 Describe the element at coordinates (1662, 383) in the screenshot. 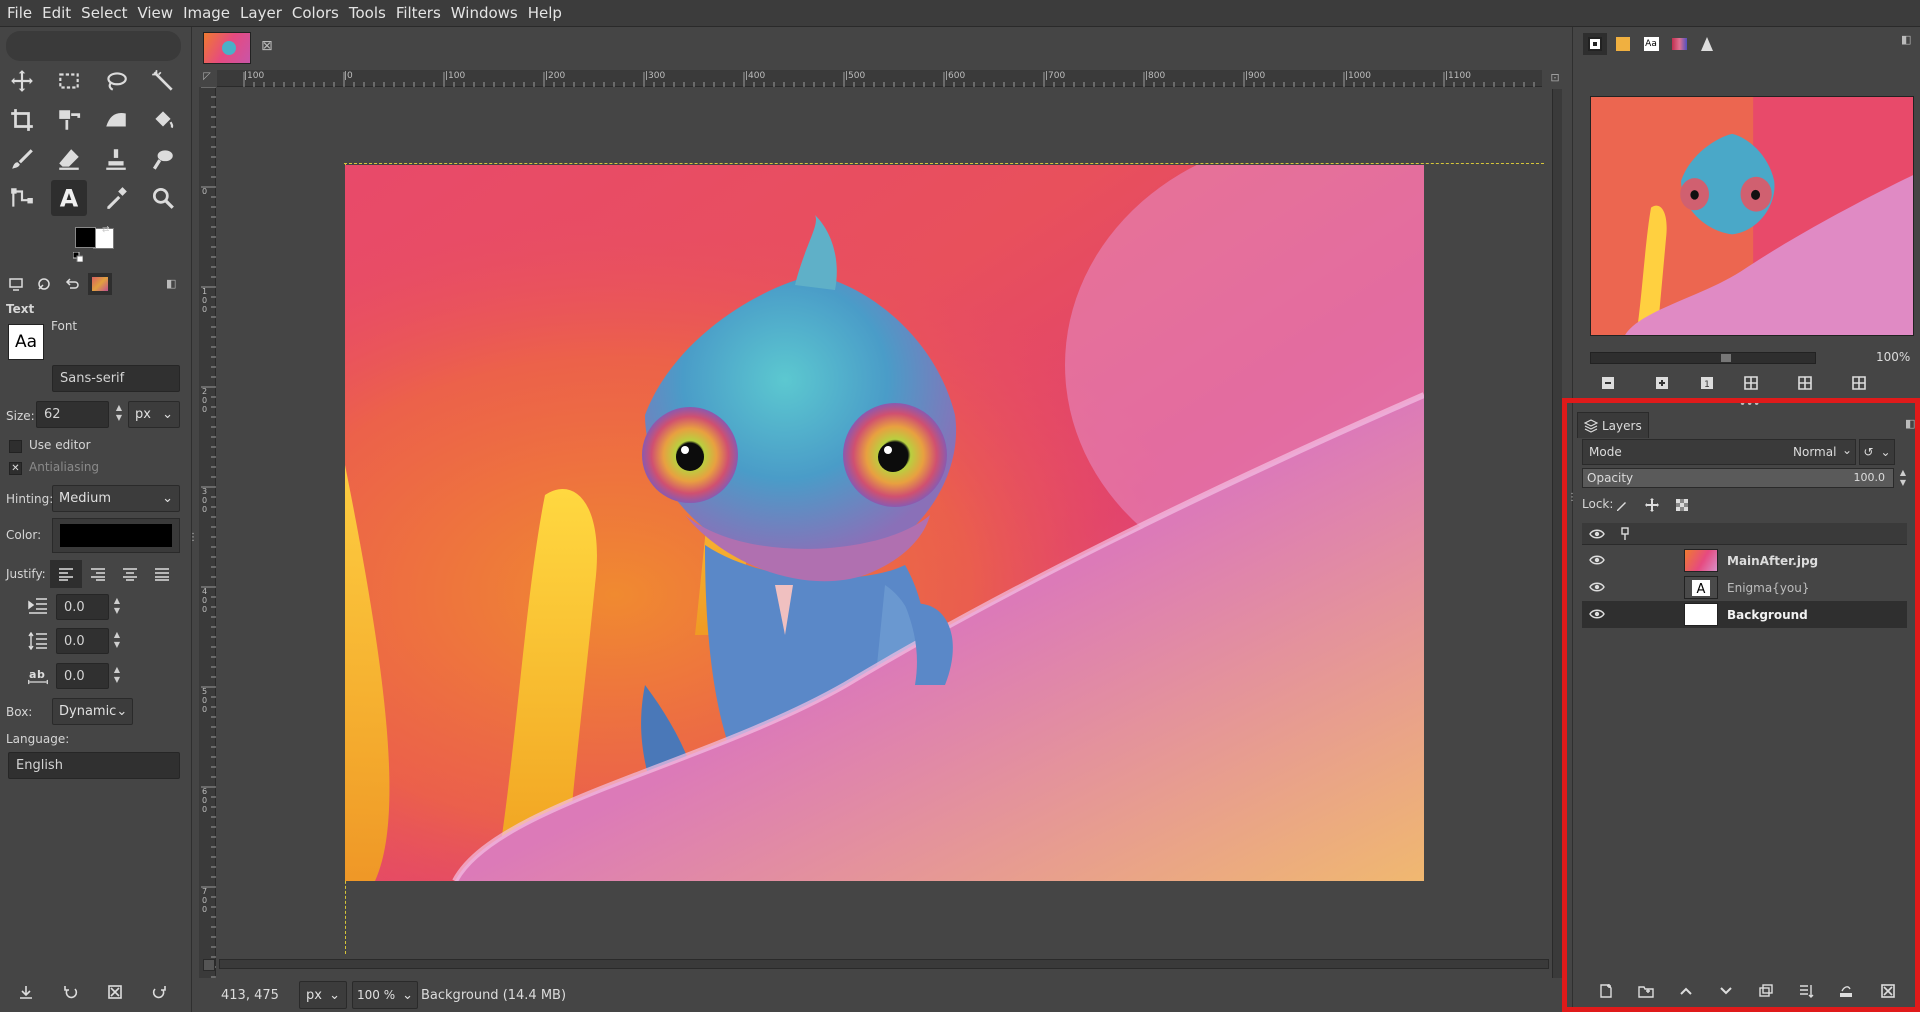

I see `zoom-in-icon` at that location.